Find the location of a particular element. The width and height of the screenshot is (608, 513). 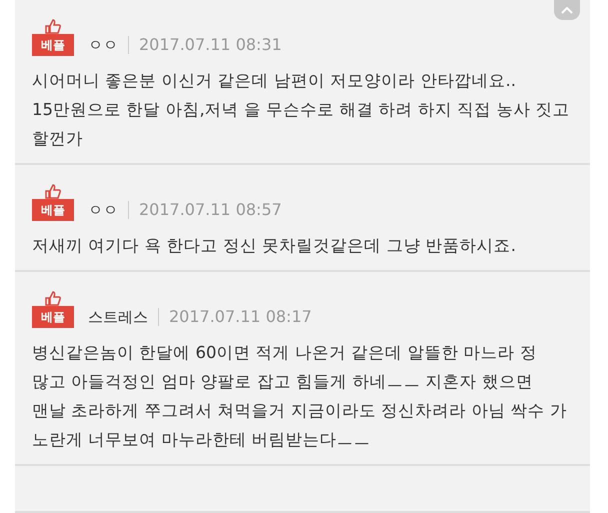

comment-text: 저새끼 여기다 욕 한다고 정신 못차릴것같은데 그냥 반품하시죠. is located at coordinates (274, 246).